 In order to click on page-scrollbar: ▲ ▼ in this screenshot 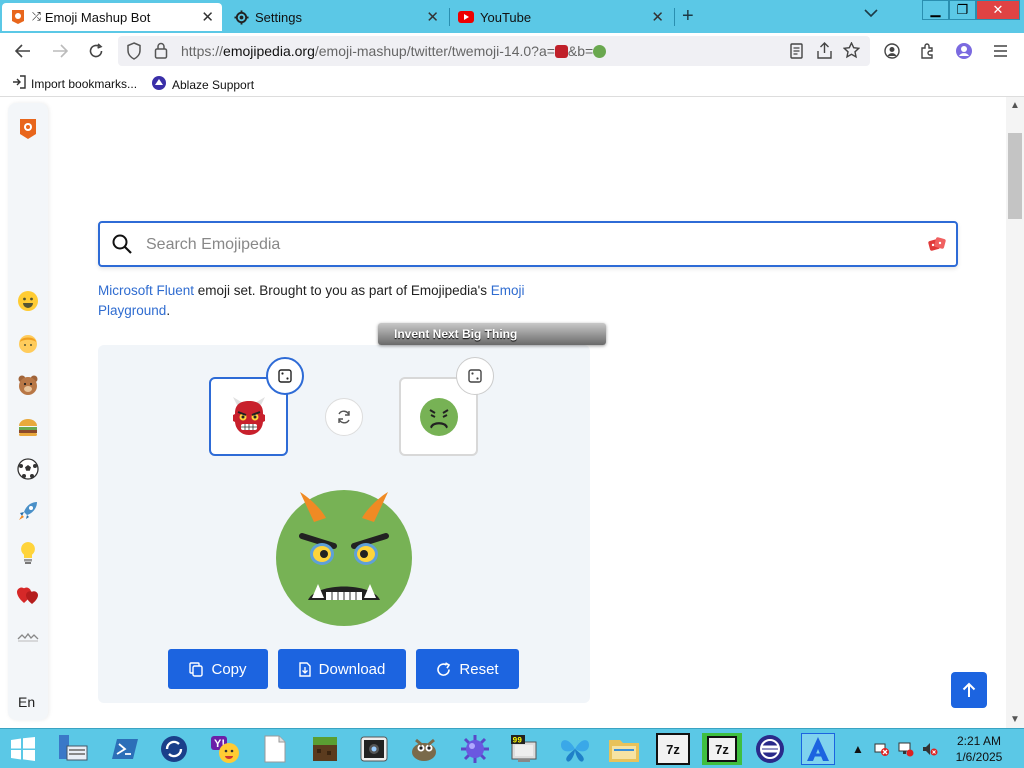, I will do `click(1015, 412)`.